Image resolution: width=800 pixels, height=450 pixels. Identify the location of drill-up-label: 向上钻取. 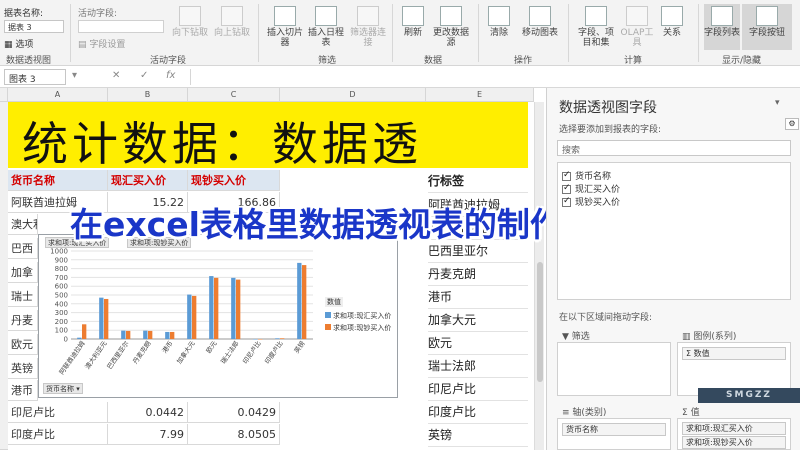
(231, 33).